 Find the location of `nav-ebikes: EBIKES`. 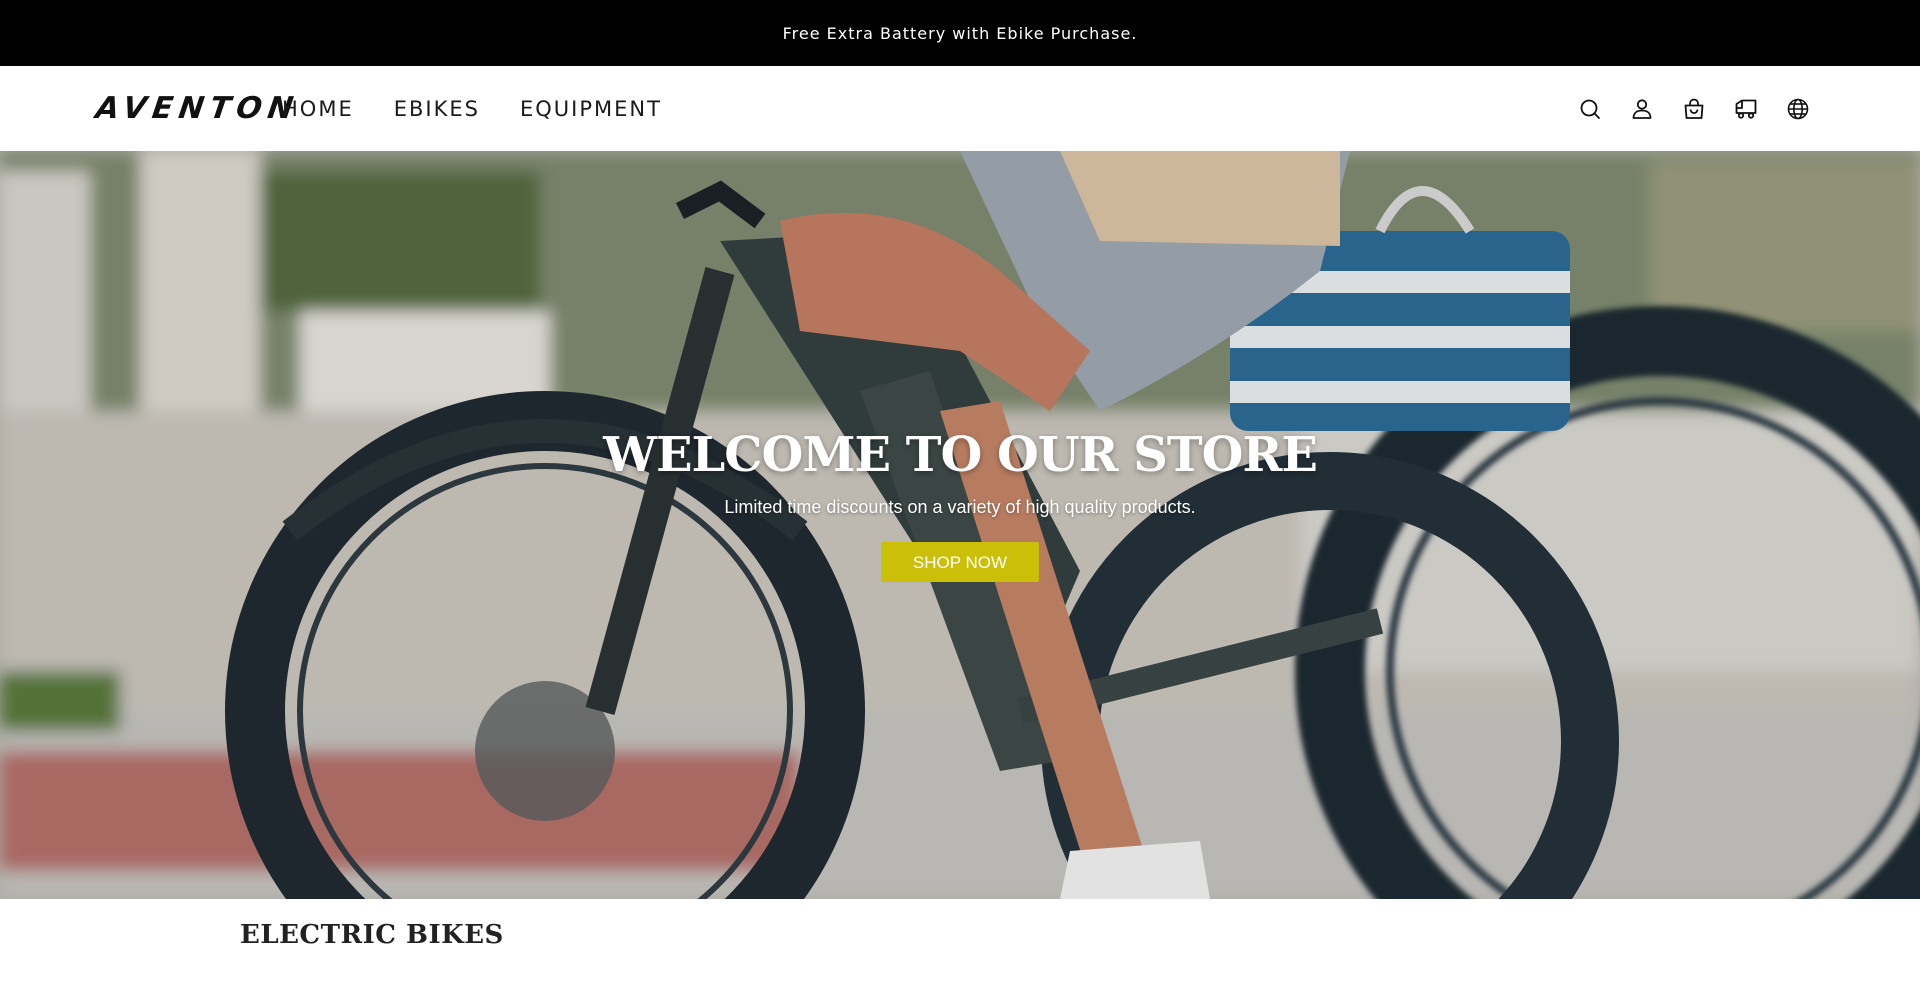

nav-ebikes: EBIKES is located at coordinates (437, 109).